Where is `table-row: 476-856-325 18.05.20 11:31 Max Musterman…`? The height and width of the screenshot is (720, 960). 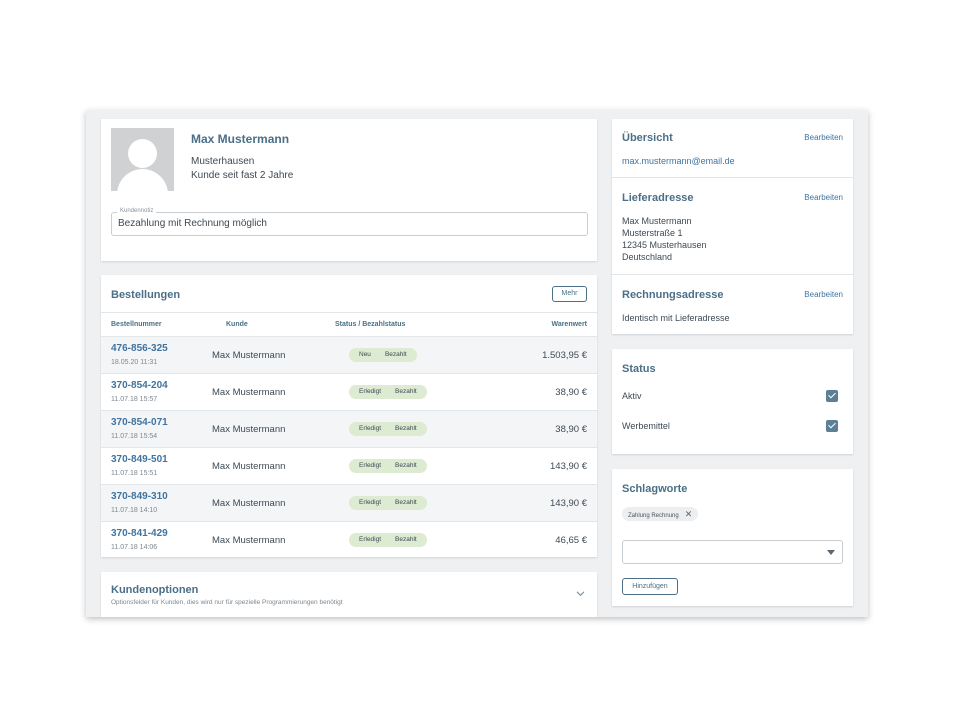 table-row: 476-856-325 18.05.20 11:31 Max Musterman… is located at coordinates (349, 354).